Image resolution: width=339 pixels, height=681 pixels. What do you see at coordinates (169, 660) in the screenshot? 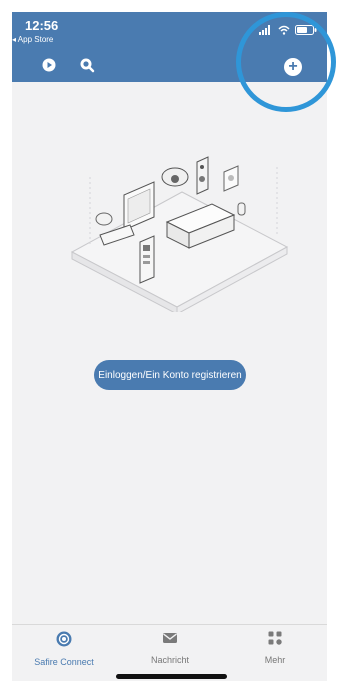
I see `tab-label-nachricht: Nachricht` at bounding box center [169, 660].